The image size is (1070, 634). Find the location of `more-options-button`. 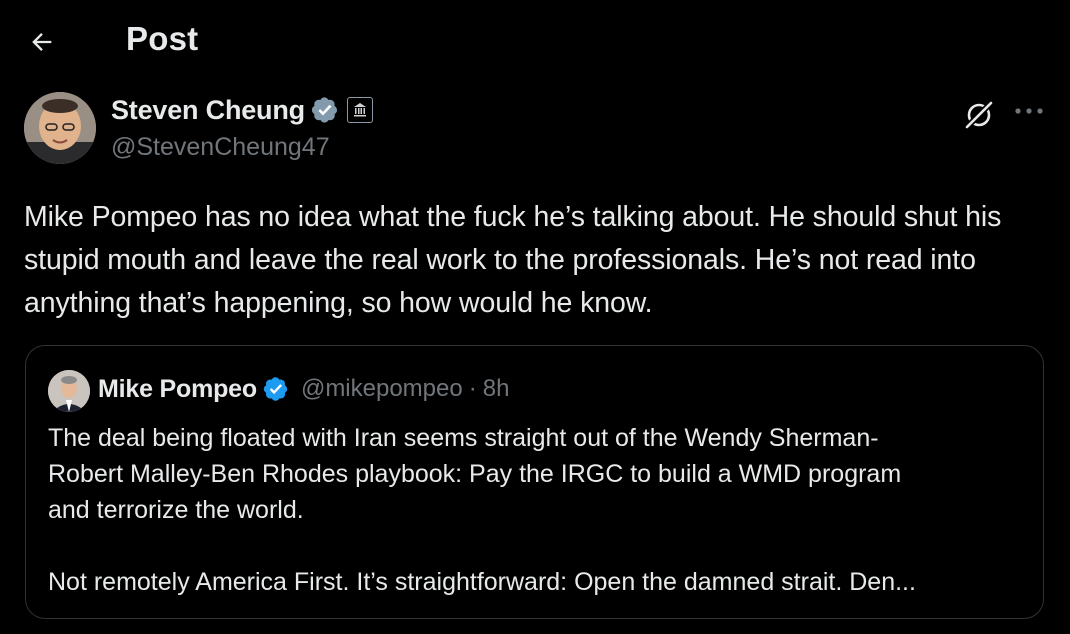

more-options-button is located at coordinates (1029, 111).